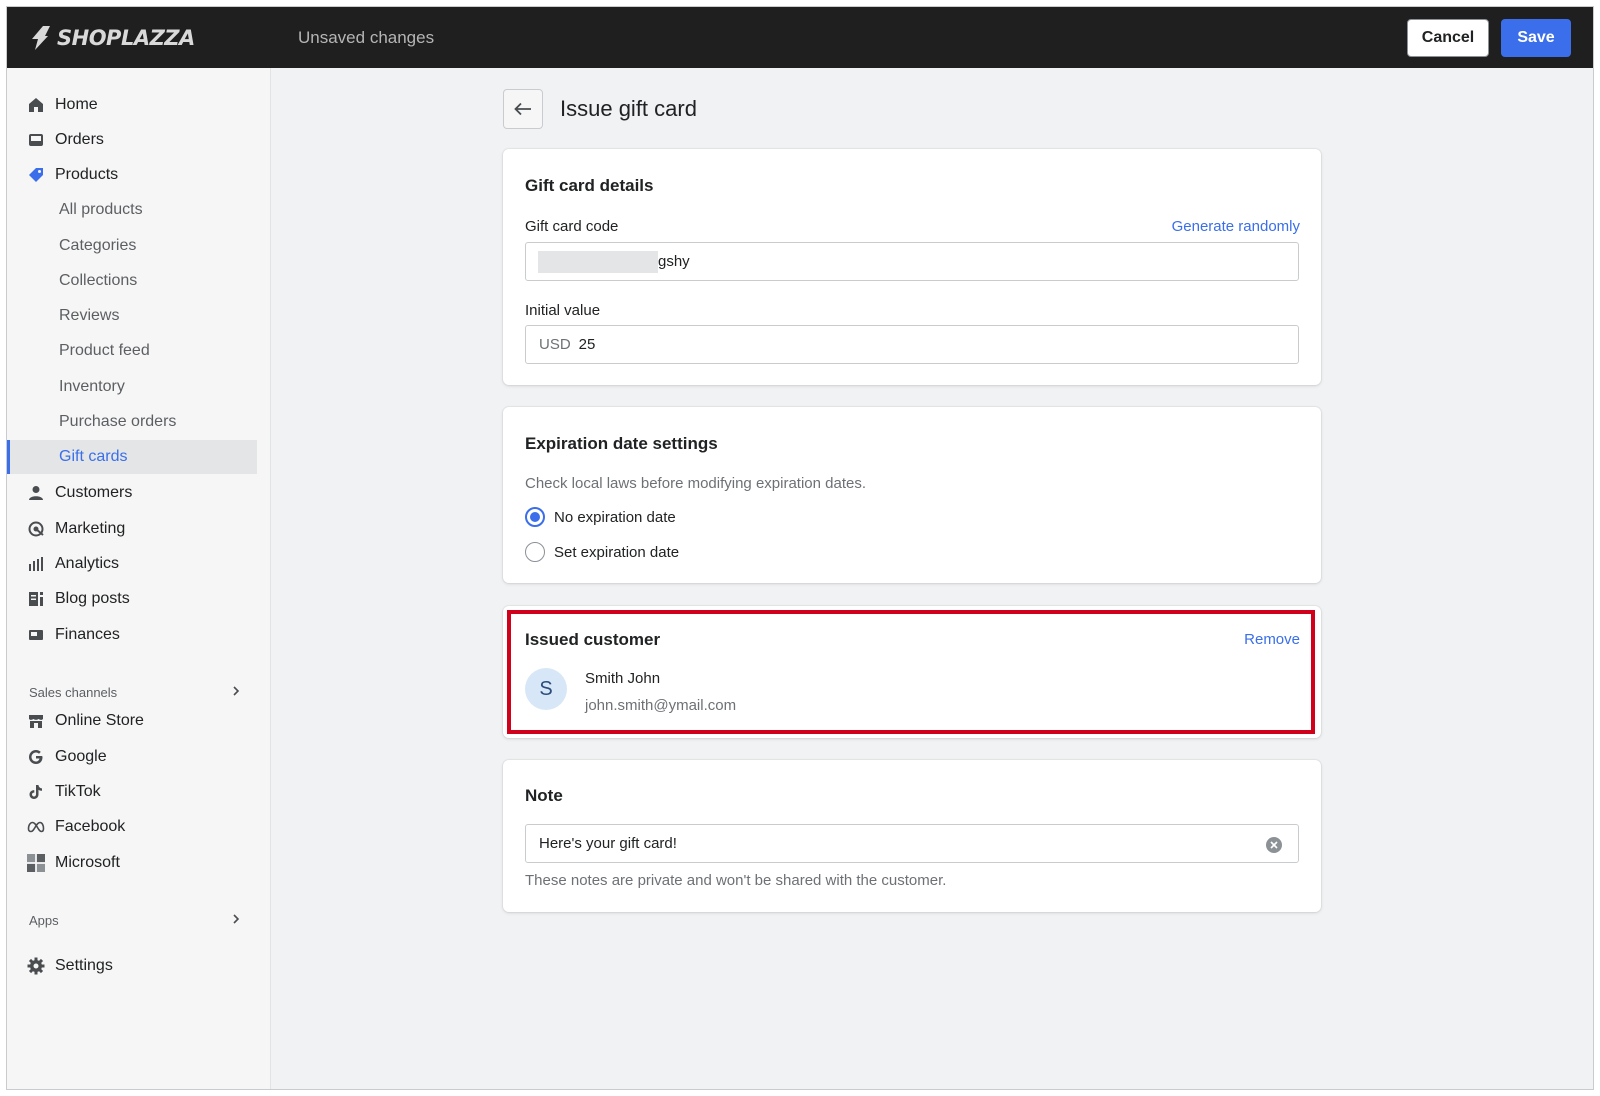 This screenshot has height=1096, width=1600. What do you see at coordinates (92, 386) in the screenshot?
I see `sidebar-item-label: Inventory` at bounding box center [92, 386].